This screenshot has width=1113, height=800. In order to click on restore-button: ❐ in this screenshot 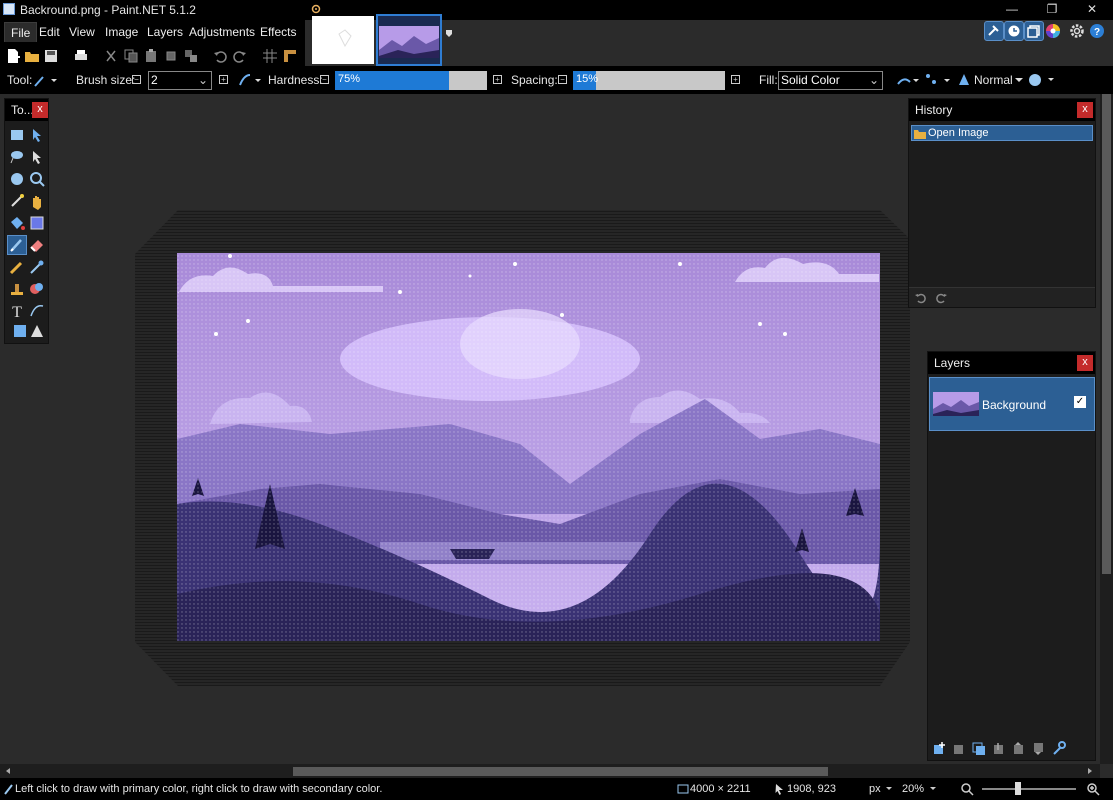, I will do `click(1052, 10)`.